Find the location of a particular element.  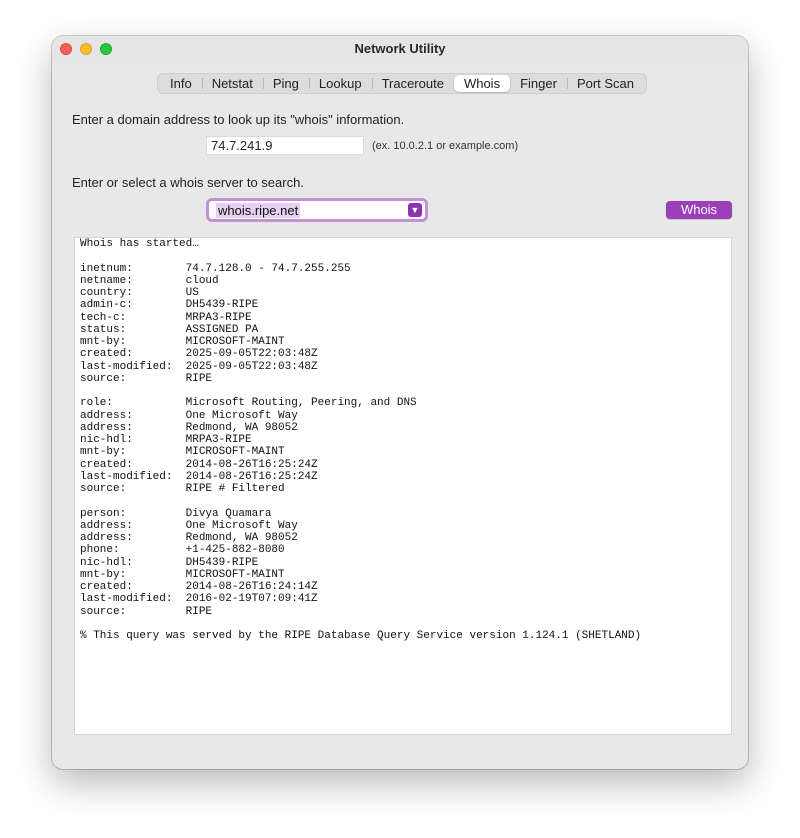

whois-server-value: whois.ripe.net is located at coordinates (258, 210).